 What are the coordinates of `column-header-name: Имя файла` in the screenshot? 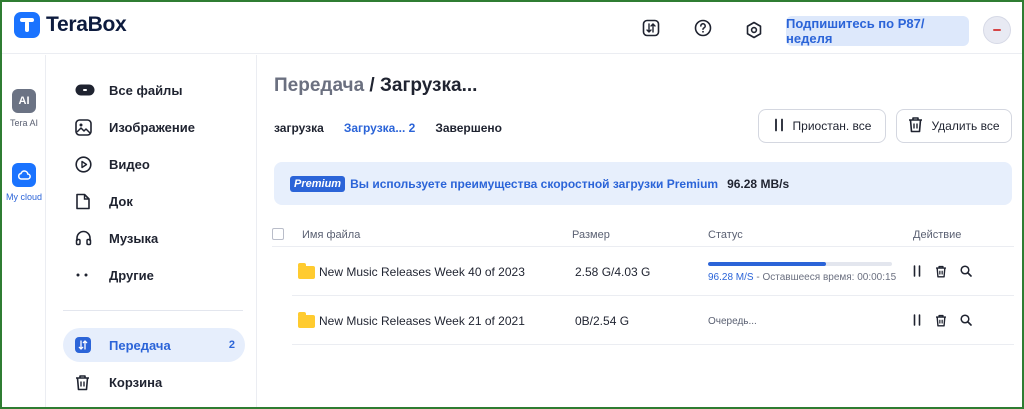 It's located at (331, 235).